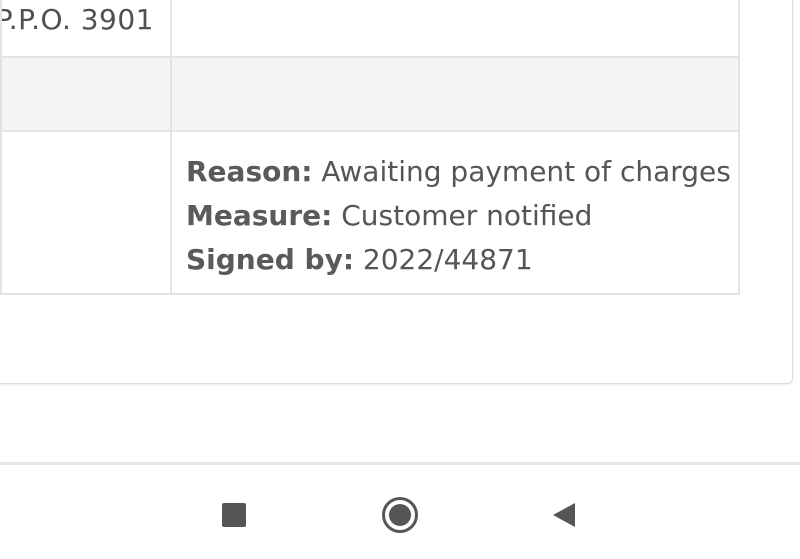 Image resolution: width=800 pixels, height=559 pixels. I want to click on ref-cell: P.P.O. 3901, so click(86, 29).